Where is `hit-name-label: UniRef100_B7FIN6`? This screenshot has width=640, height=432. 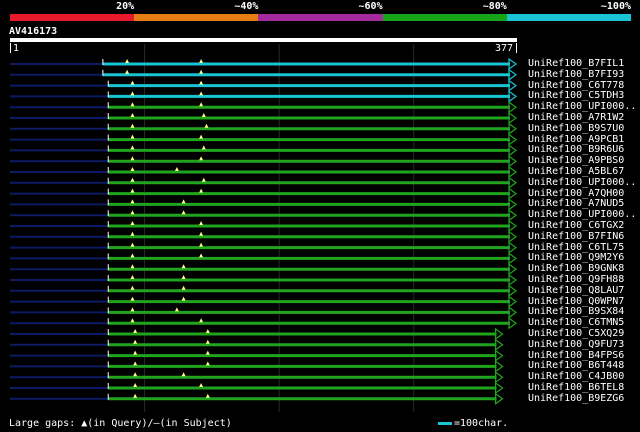
hit-name-label: UniRef100_B7FIN6 is located at coordinates (576, 236).